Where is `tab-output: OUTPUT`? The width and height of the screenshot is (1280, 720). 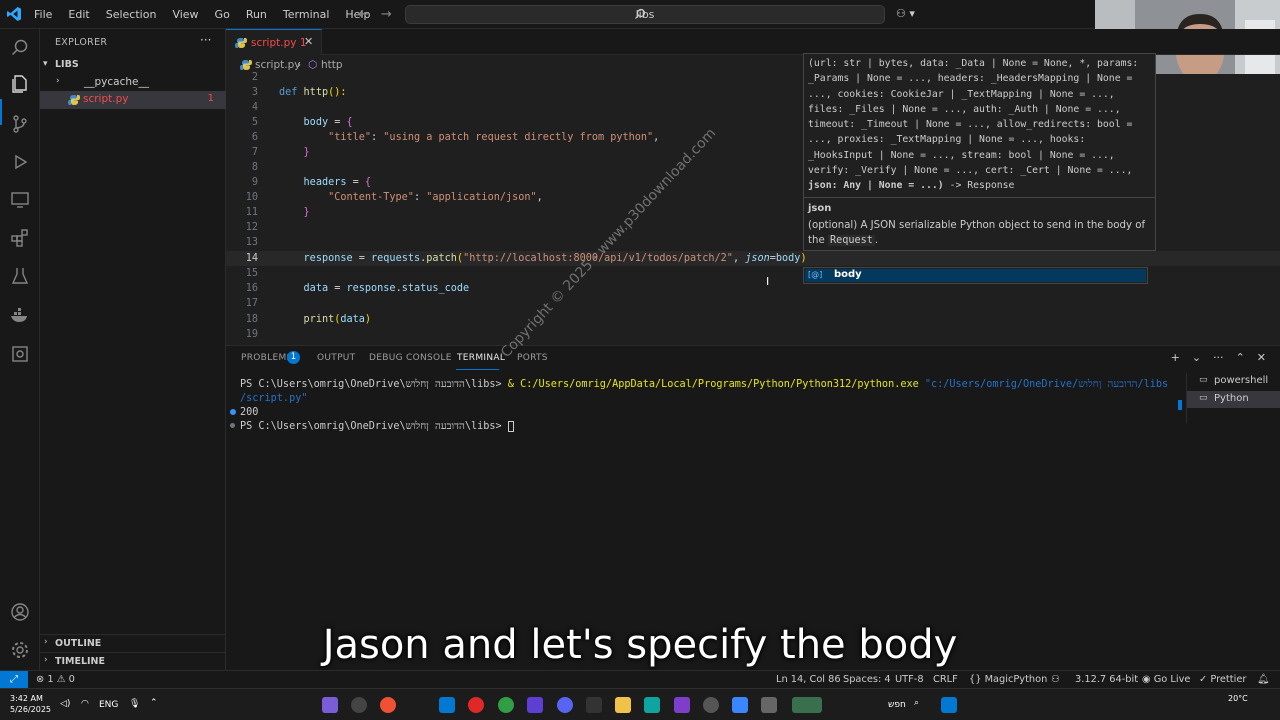
tab-output: OUTPUT is located at coordinates (336, 358).